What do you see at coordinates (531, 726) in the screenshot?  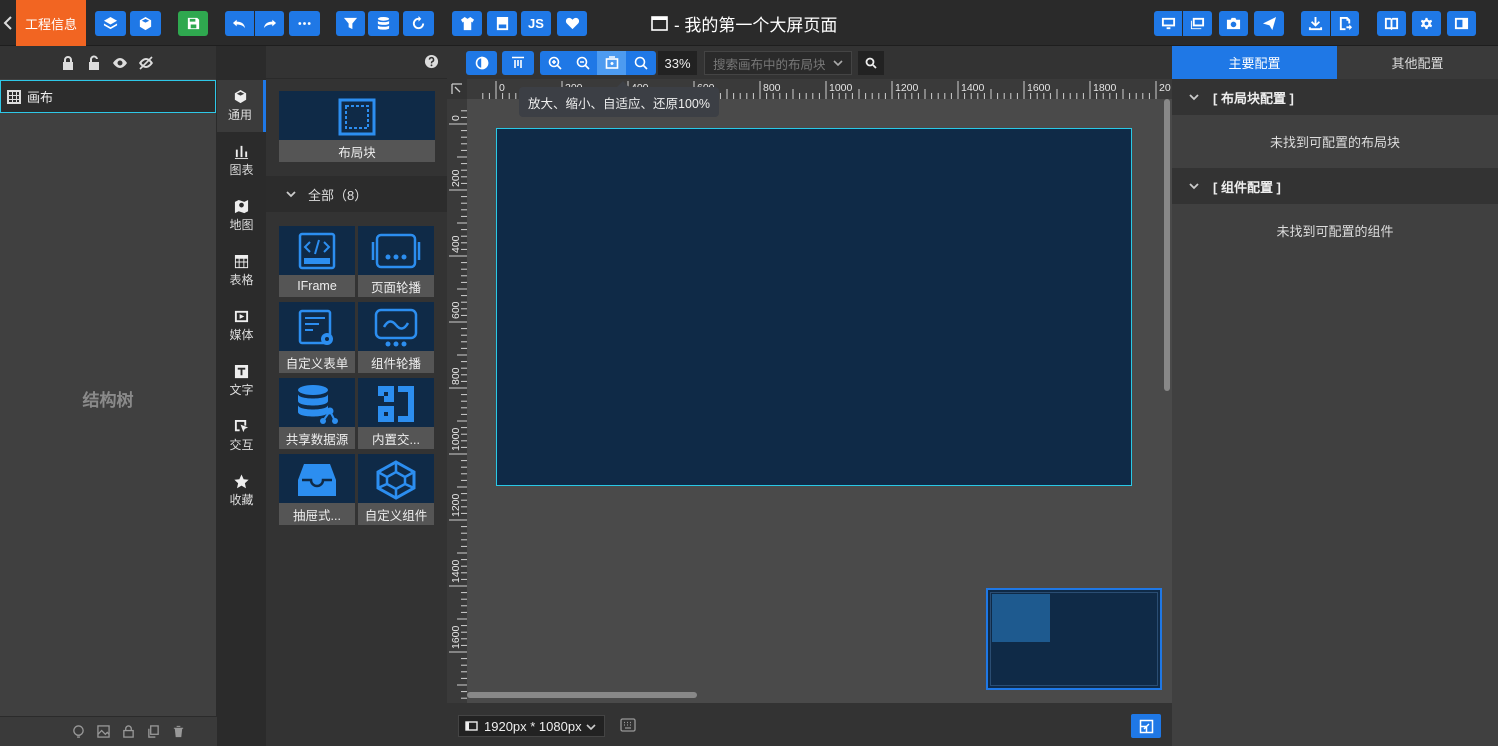 I see `canvas-size-select: 1920px * 1080px` at bounding box center [531, 726].